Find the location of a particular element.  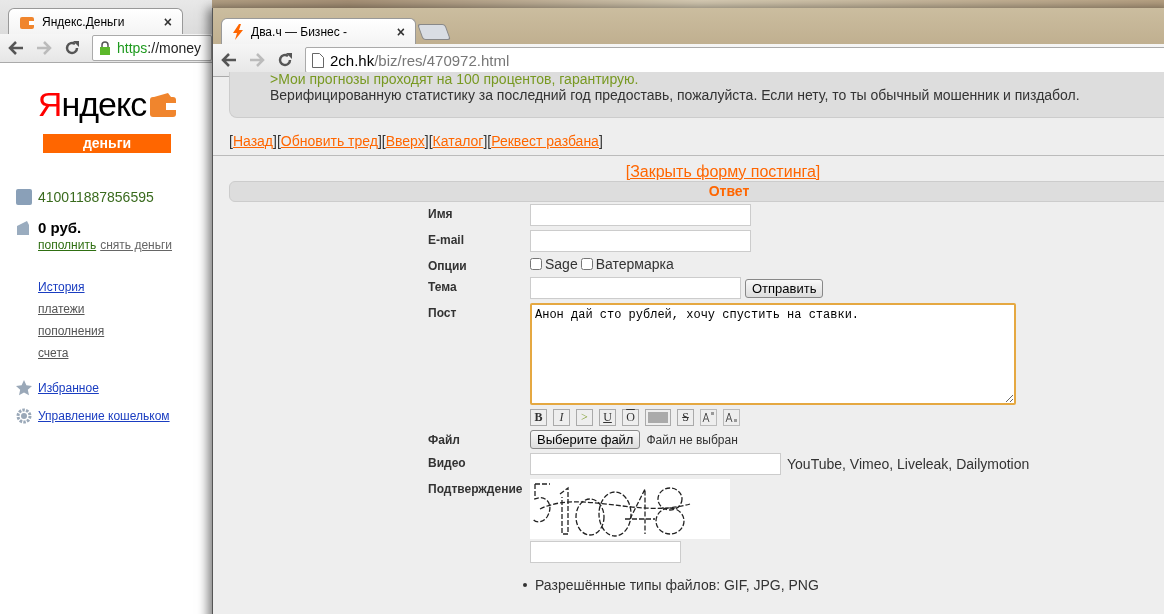

post-textarea: Анон дай сто рублей, хочу спустить на ставки. is located at coordinates (773, 354).